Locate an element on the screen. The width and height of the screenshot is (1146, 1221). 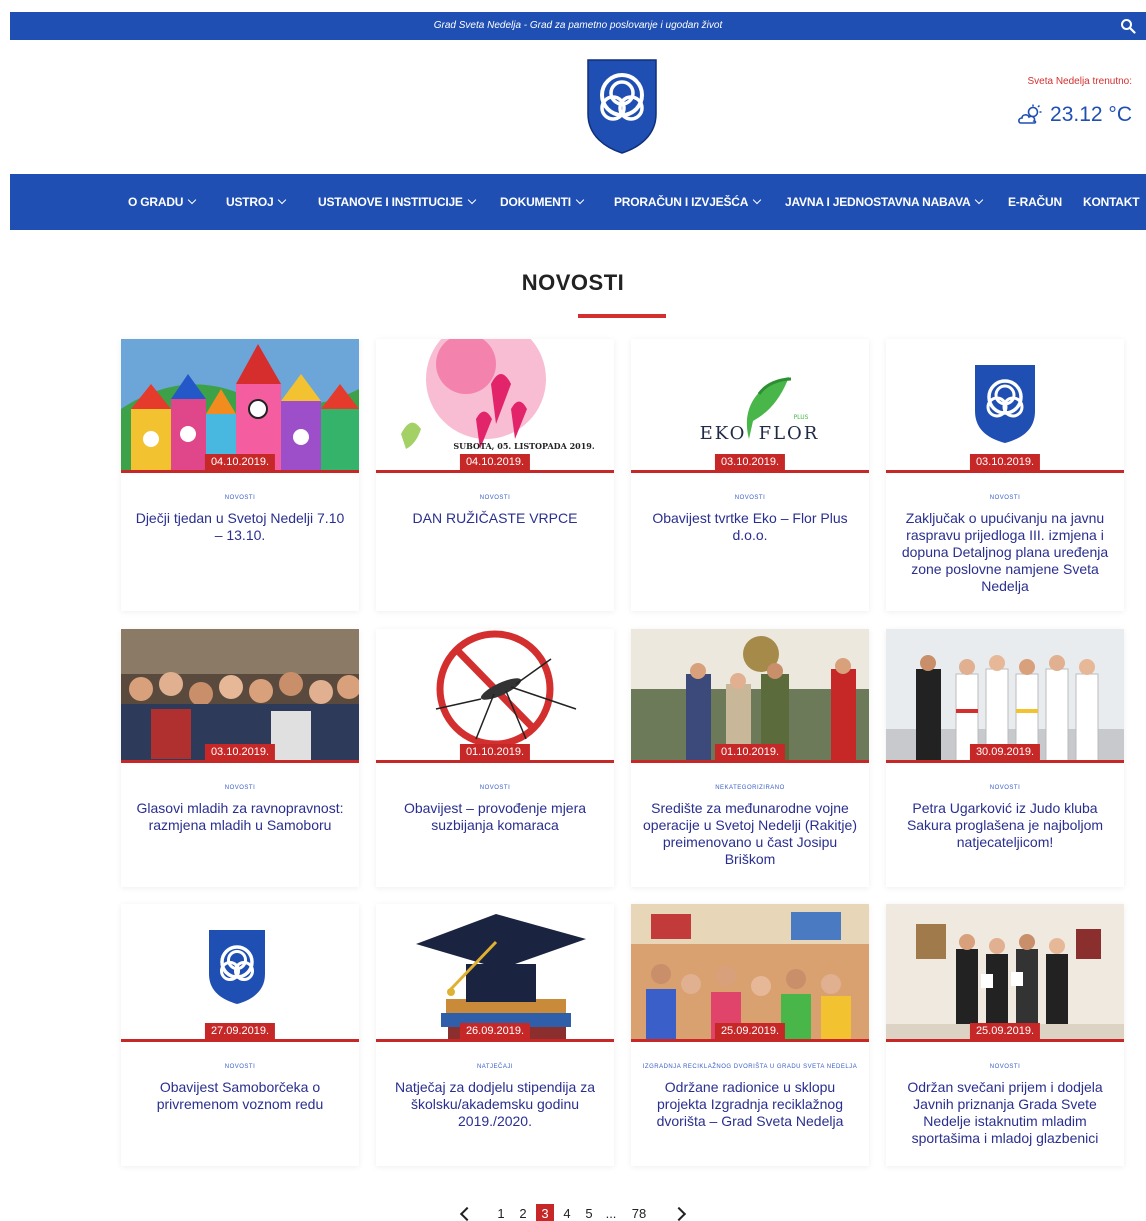
article-date: 01.10.2019. is located at coordinates (750, 752).